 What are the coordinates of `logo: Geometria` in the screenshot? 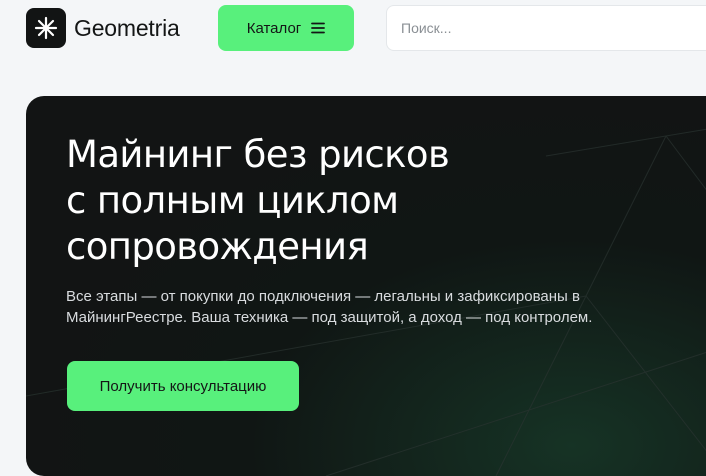 It's located at (103, 28).